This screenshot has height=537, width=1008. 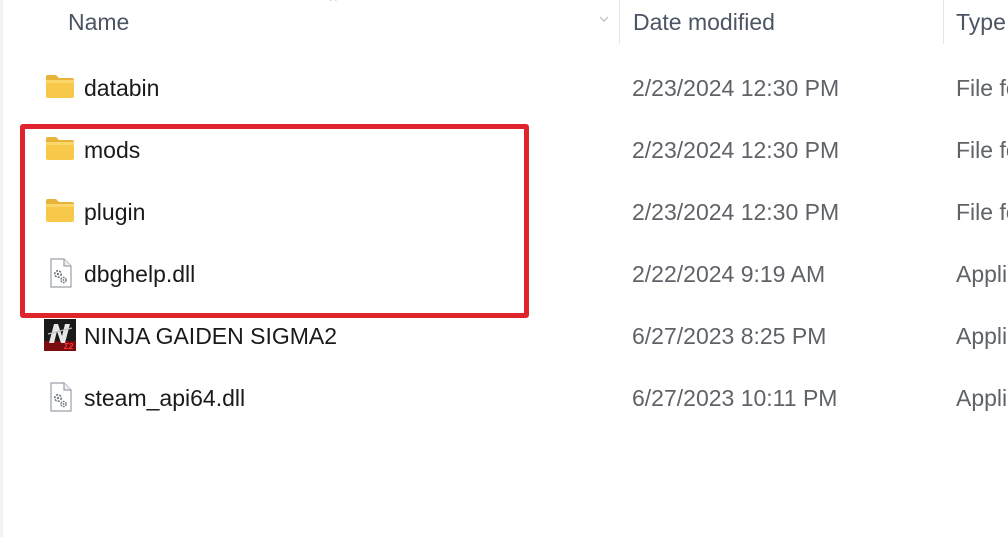 I want to click on file-row-mods: mods 2/23/2024 12:30 PM File folder, so click(x=504, y=150).